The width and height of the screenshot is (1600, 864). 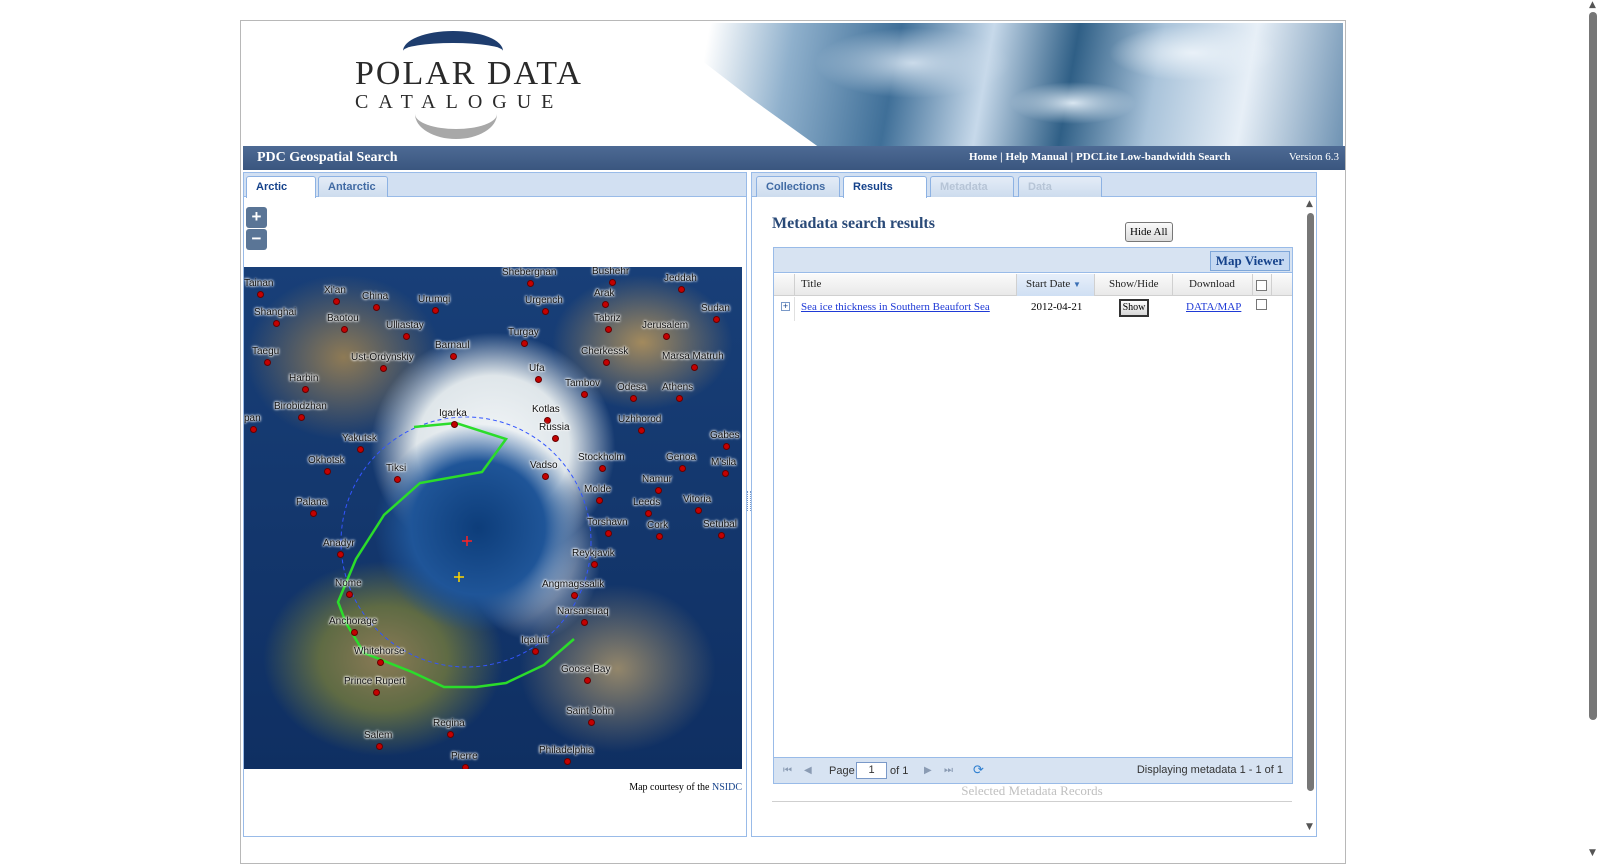 I want to click on city-label: Prince Rupert, so click(x=375, y=686).